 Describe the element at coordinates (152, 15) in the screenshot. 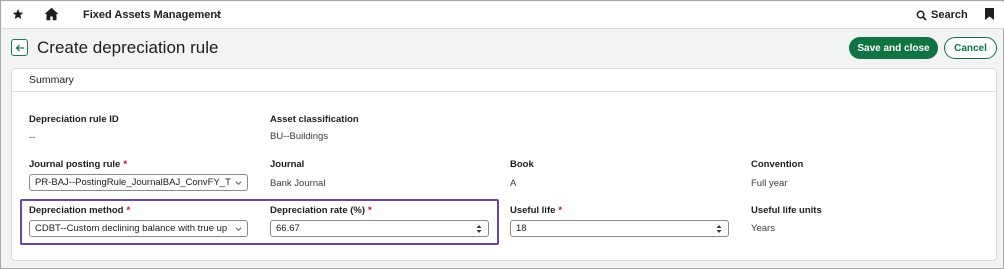

I see `app-title: Fixed Assets Management` at that location.